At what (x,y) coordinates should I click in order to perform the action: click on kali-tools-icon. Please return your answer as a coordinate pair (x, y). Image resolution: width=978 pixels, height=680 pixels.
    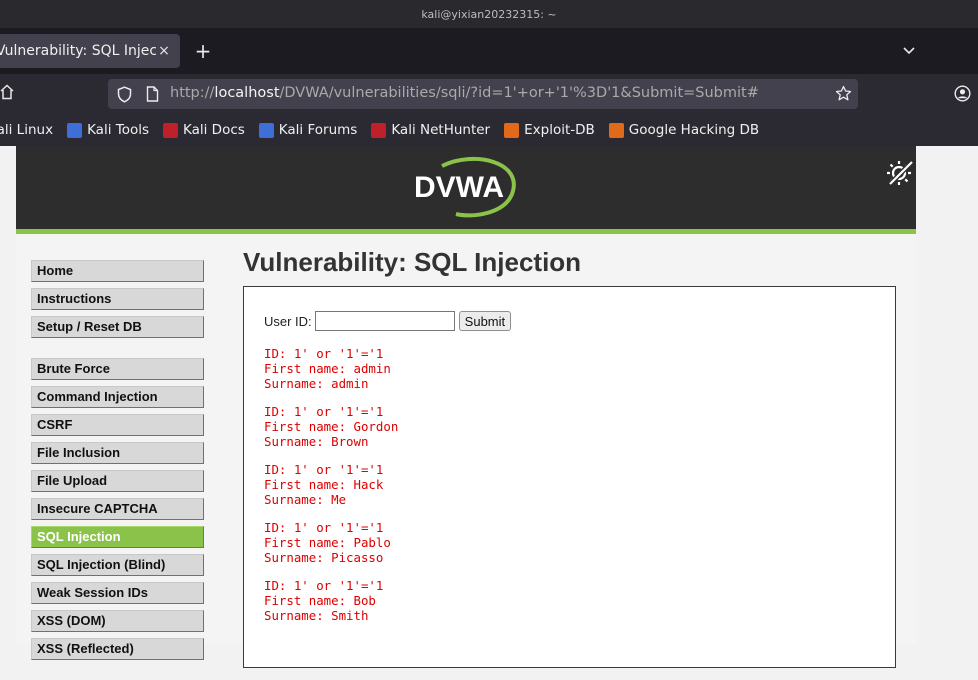
    Looking at the image, I should click on (75, 130).